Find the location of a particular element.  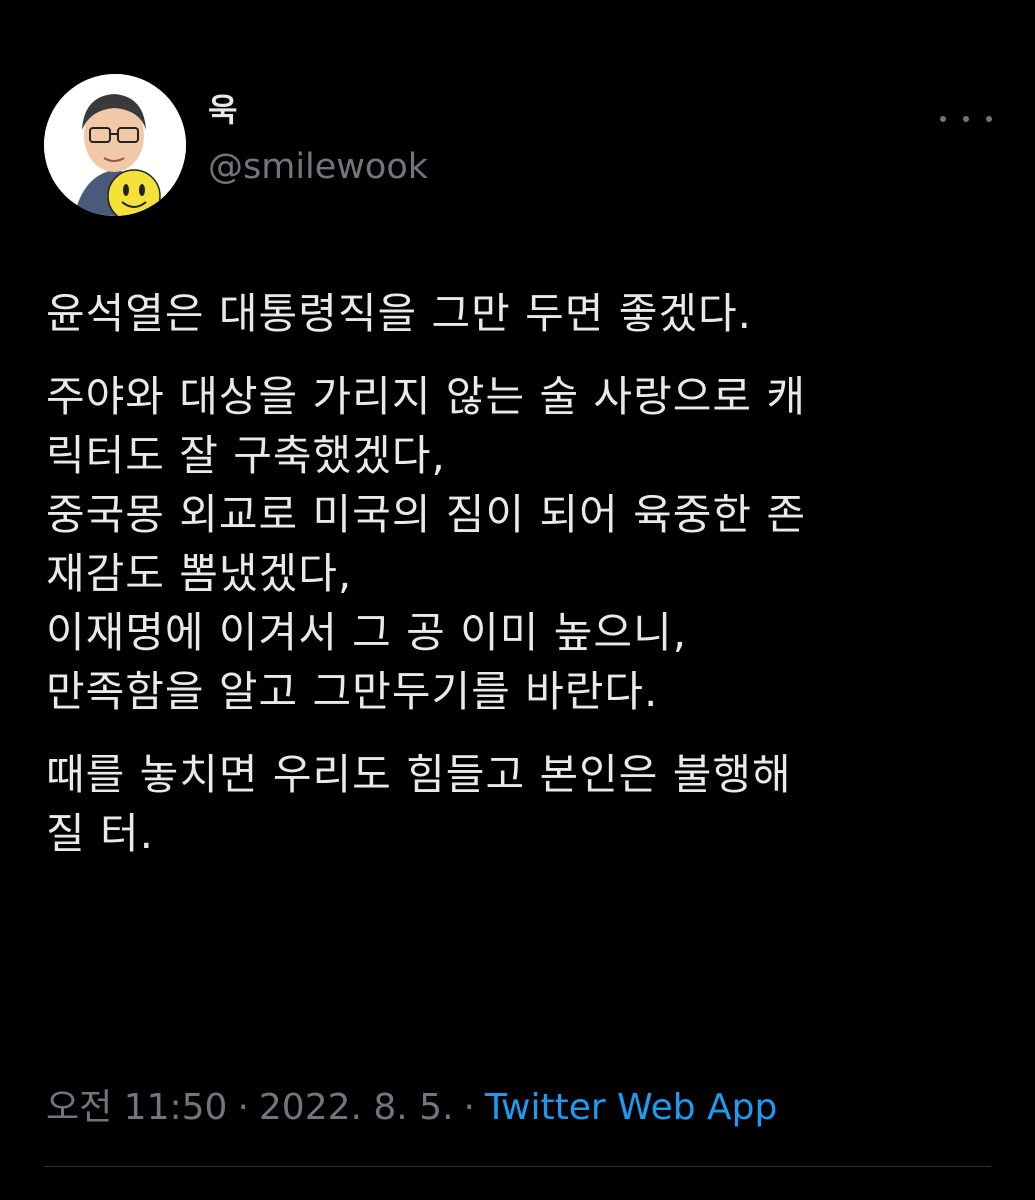

avatar is located at coordinates (115, 145).